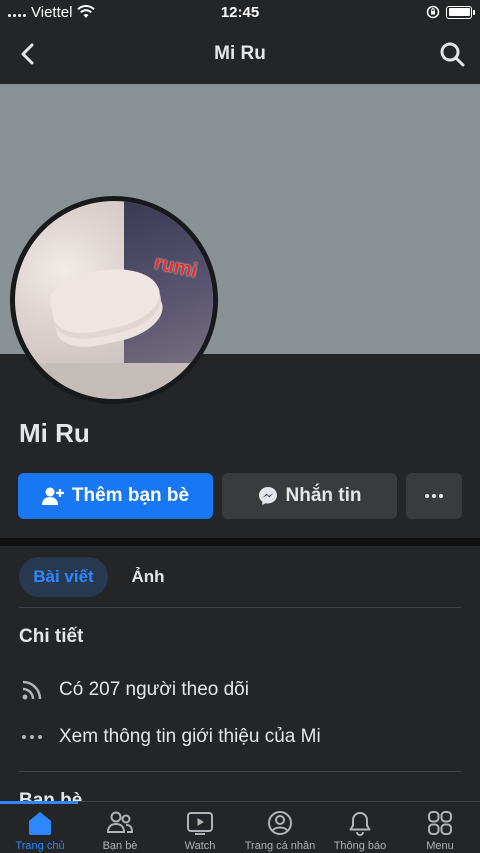 Image resolution: width=480 pixels, height=853 pixels. What do you see at coordinates (190, 736) in the screenshot?
I see `about-text: Xem thông tin giới thiệu của Mi` at bounding box center [190, 736].